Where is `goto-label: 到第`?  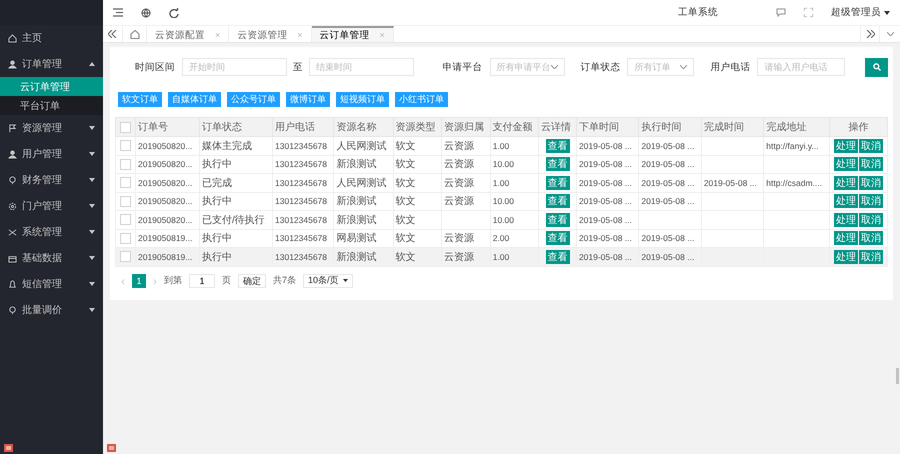 goto-label: 到第 is located at coordinates (173, 280).